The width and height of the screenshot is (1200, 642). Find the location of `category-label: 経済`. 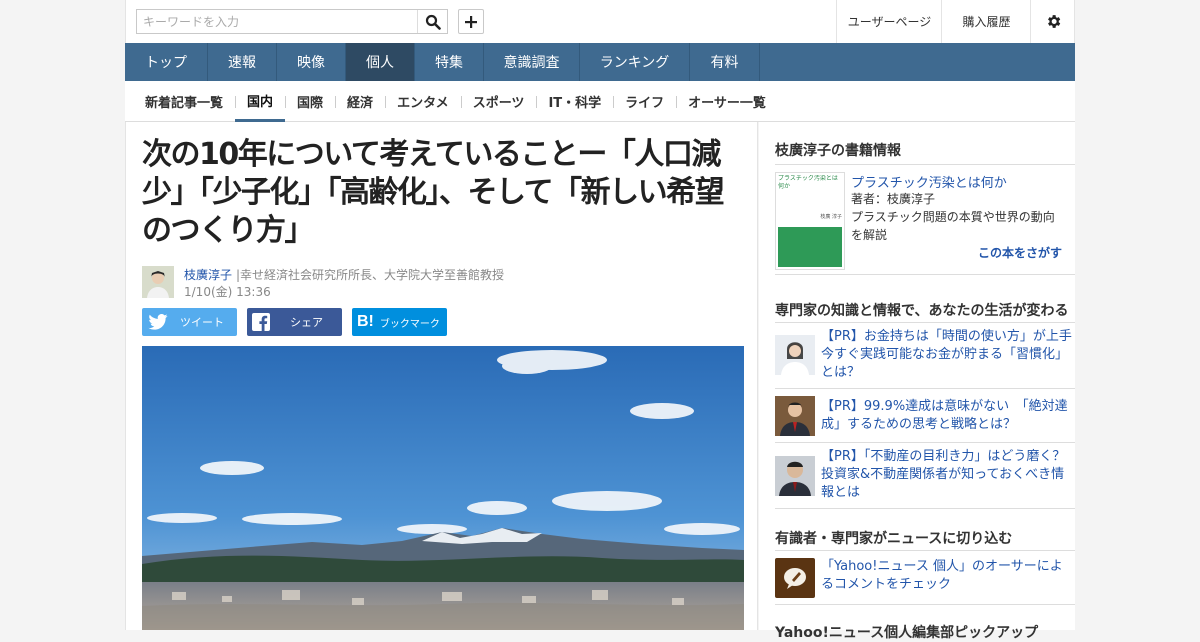

category-label: 経済 is located at coordinates (360, 103).